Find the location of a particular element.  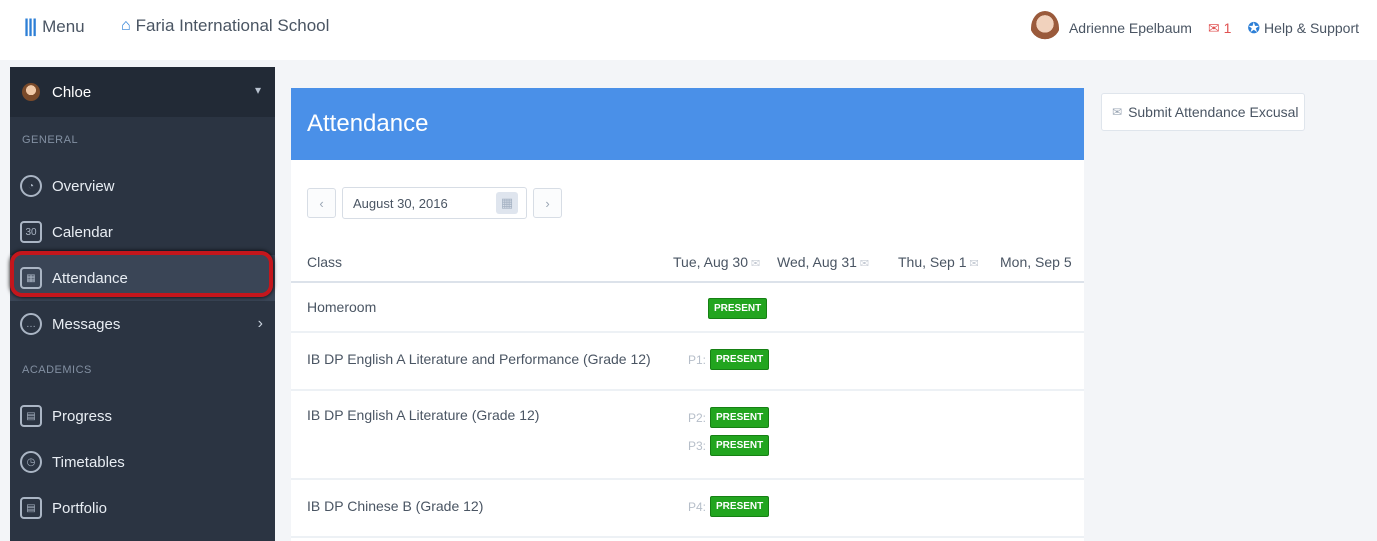

home-icon: ⌂ is located at coordinates (126, 25).